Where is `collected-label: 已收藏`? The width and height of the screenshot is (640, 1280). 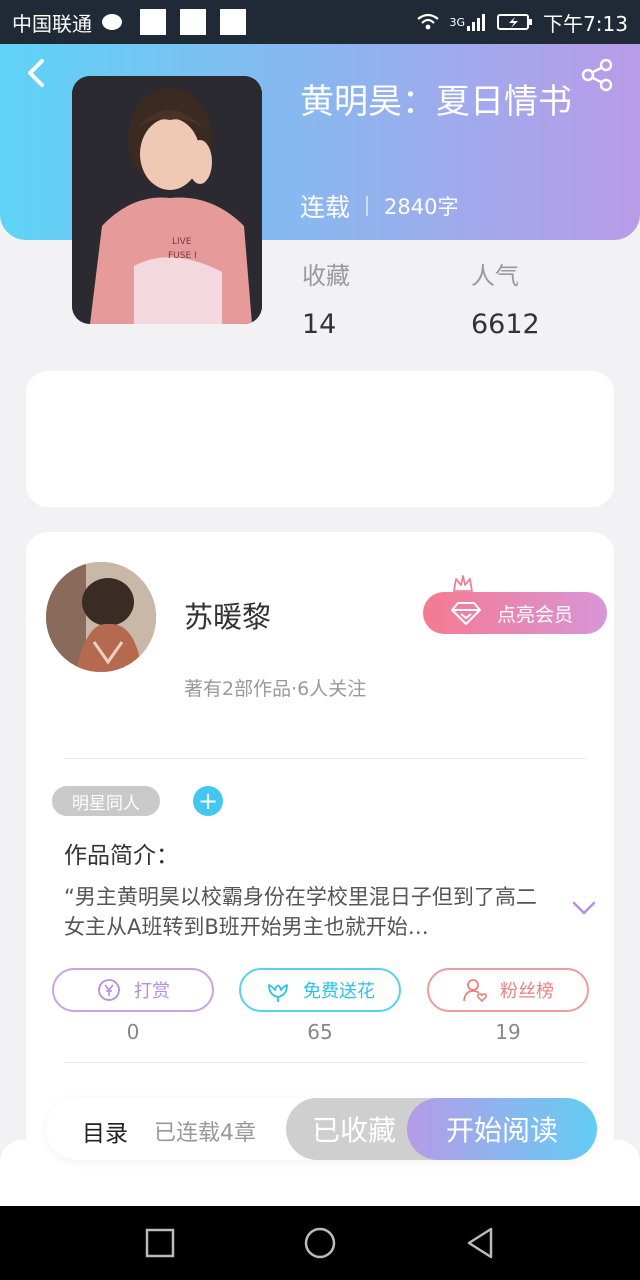 collected-label: 已收藏 is located at coordinates (354, 1130).